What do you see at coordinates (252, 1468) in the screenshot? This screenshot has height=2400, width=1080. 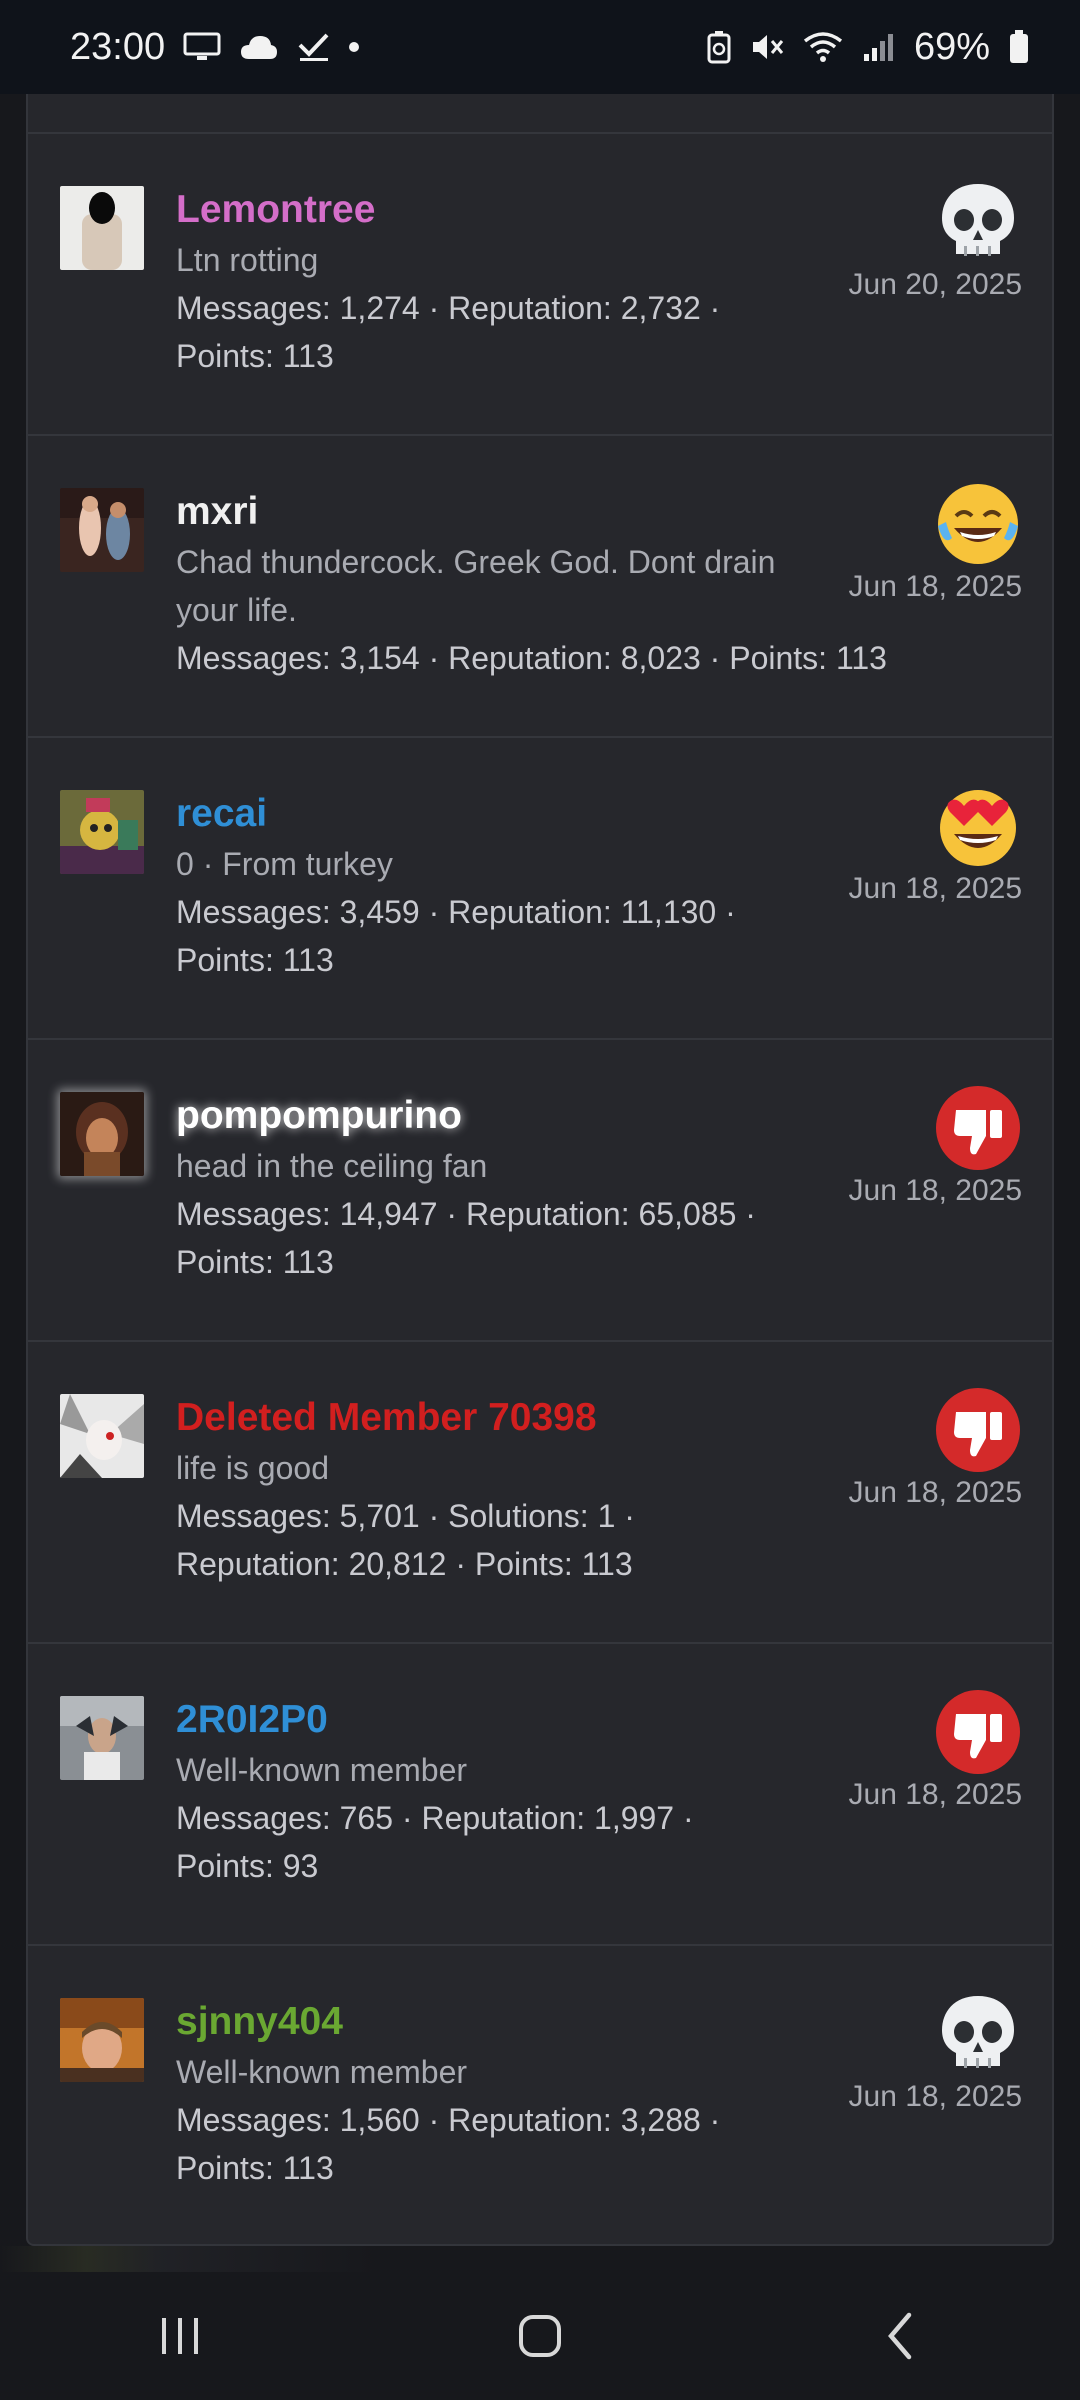 I see `user-title: life is good` at bounding box center [252, 1468].